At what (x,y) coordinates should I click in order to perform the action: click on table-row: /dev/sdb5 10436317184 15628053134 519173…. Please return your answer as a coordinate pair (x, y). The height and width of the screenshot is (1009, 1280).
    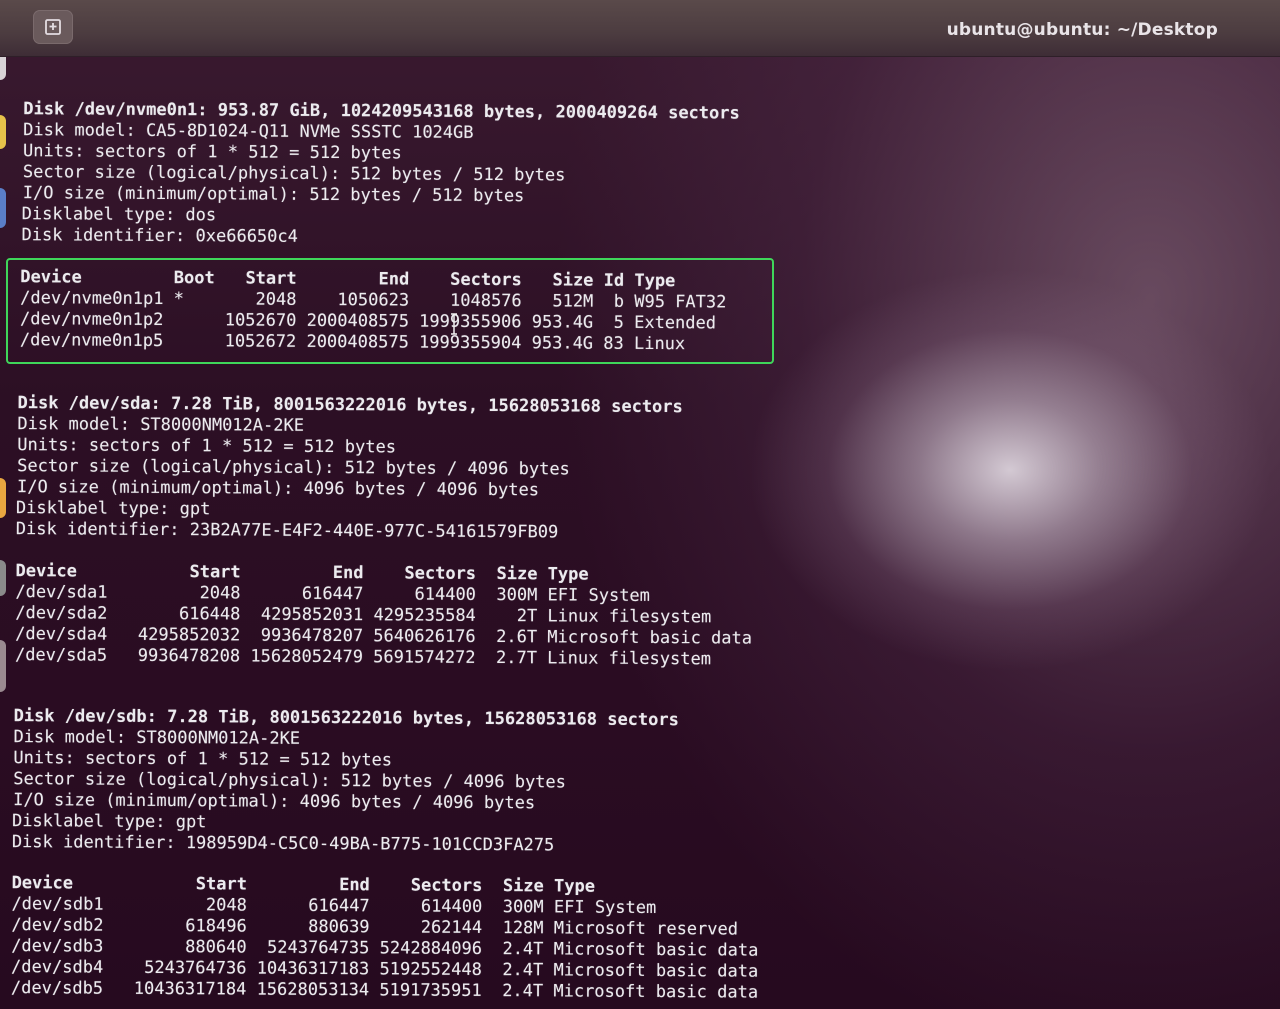
    Looking at the image, I should click on (384, 990).